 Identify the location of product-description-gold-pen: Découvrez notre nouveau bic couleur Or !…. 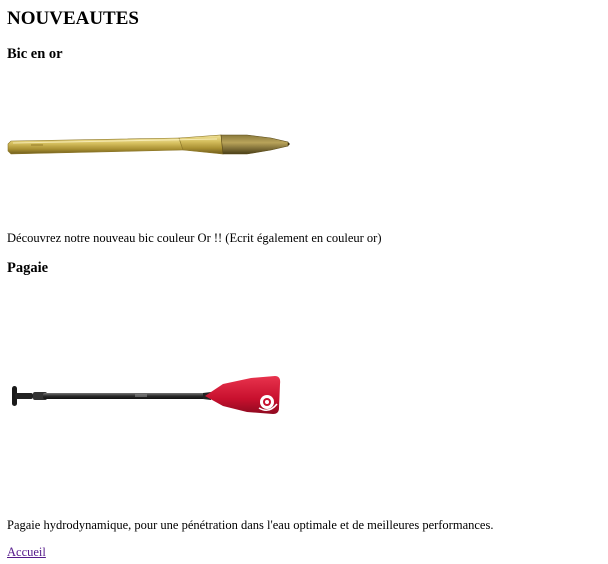
(194, 238).